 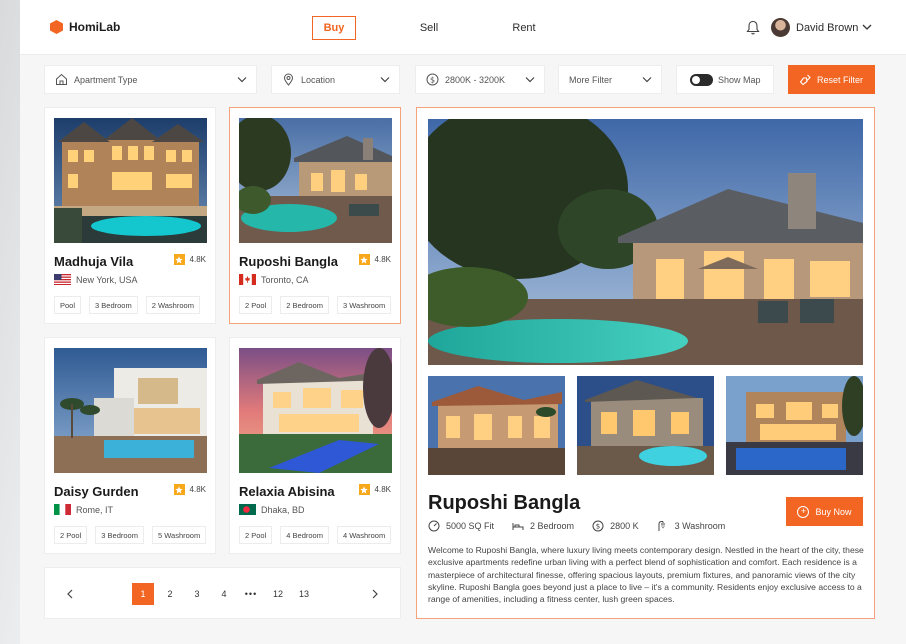 What do you see at coordinates (68, 305) in the screenshot?
I see `feature-tag: Pool` at bounding box center [68, 305].